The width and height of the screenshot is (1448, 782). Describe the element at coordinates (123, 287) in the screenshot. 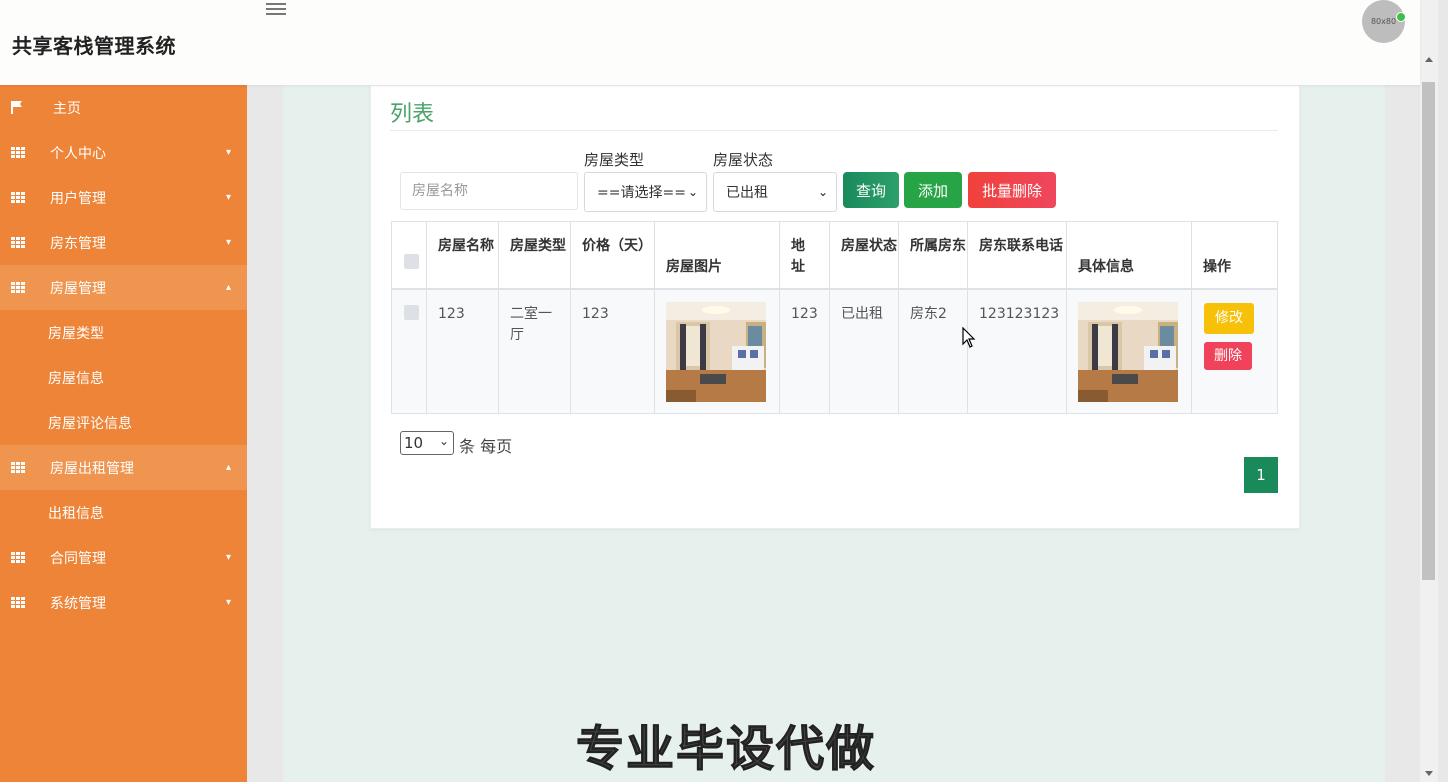

I see `sidebar-item-house-management: 房屋管理 ▴` at that location.